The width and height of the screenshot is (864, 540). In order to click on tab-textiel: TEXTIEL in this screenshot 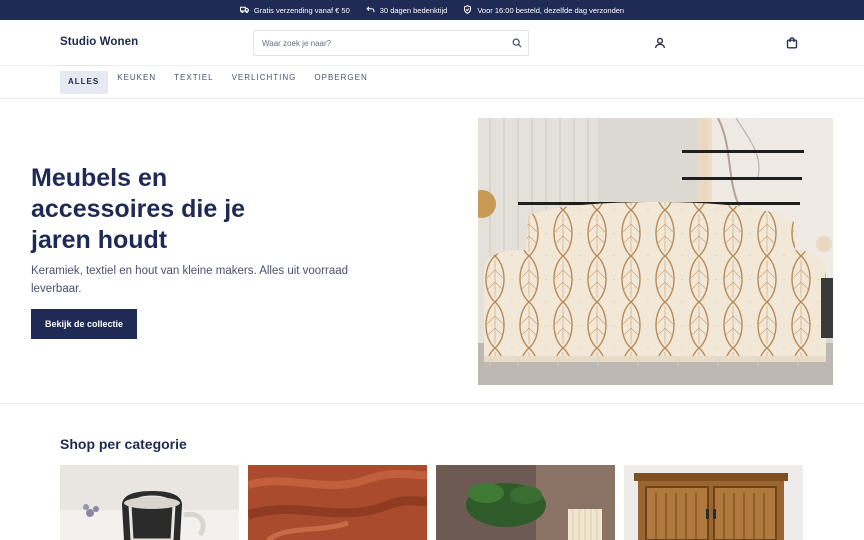, I will do `click(193, 82)`.